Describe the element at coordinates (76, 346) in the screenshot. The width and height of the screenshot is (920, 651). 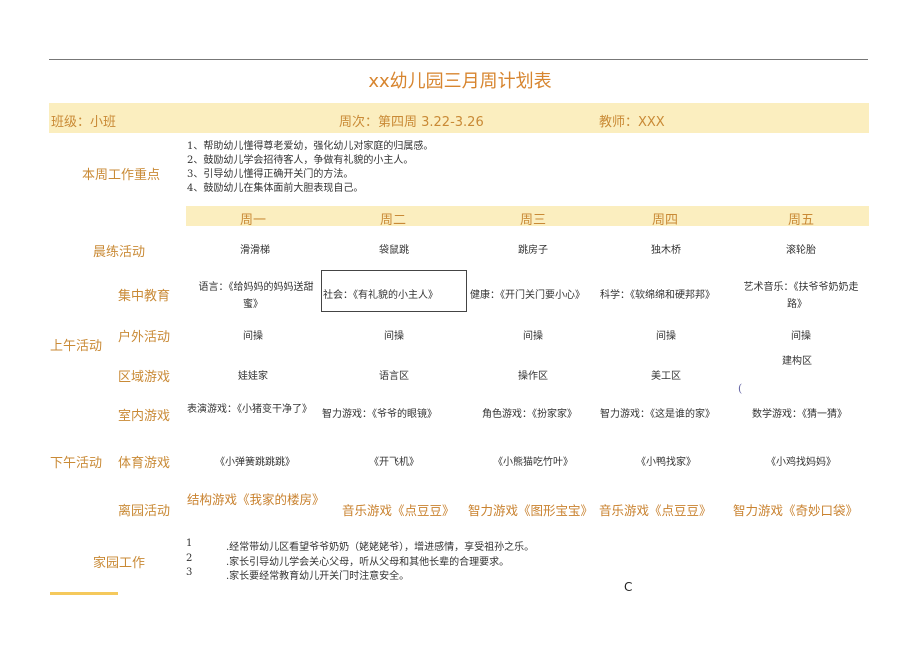
I see `section-label-morning: 上午活动` at that location.